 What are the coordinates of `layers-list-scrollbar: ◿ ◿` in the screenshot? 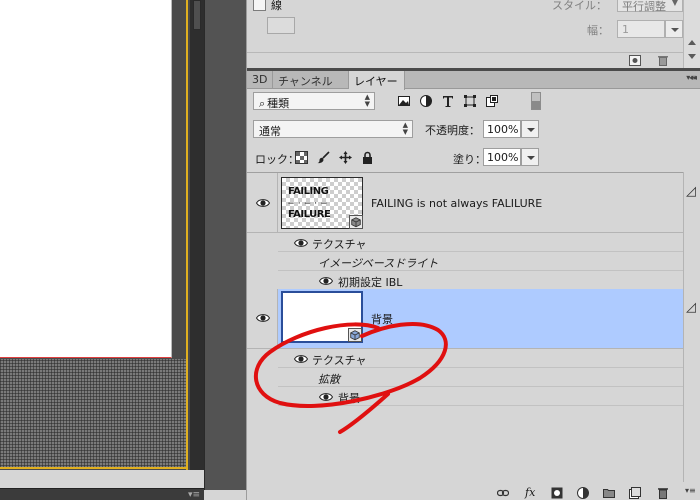 It's located at (691, 327).